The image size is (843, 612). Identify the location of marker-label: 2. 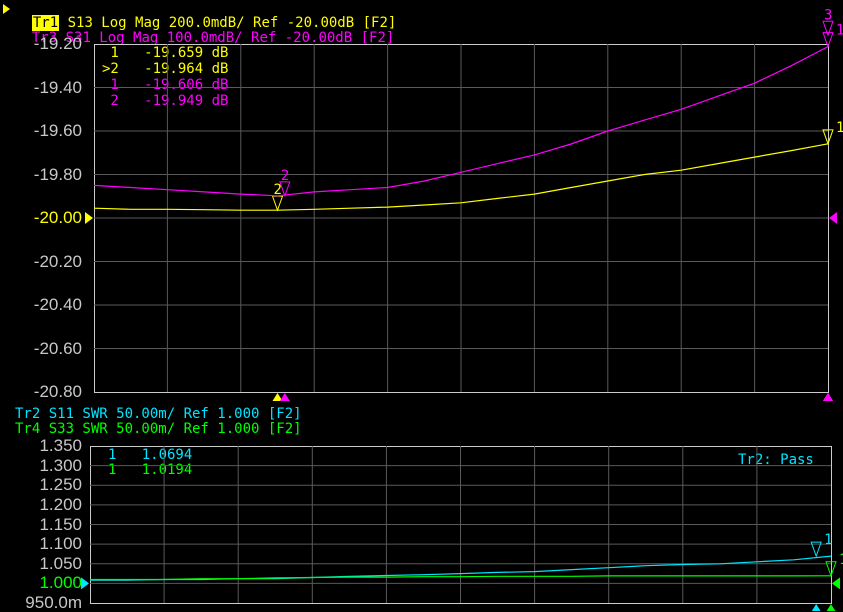
(285, 176).